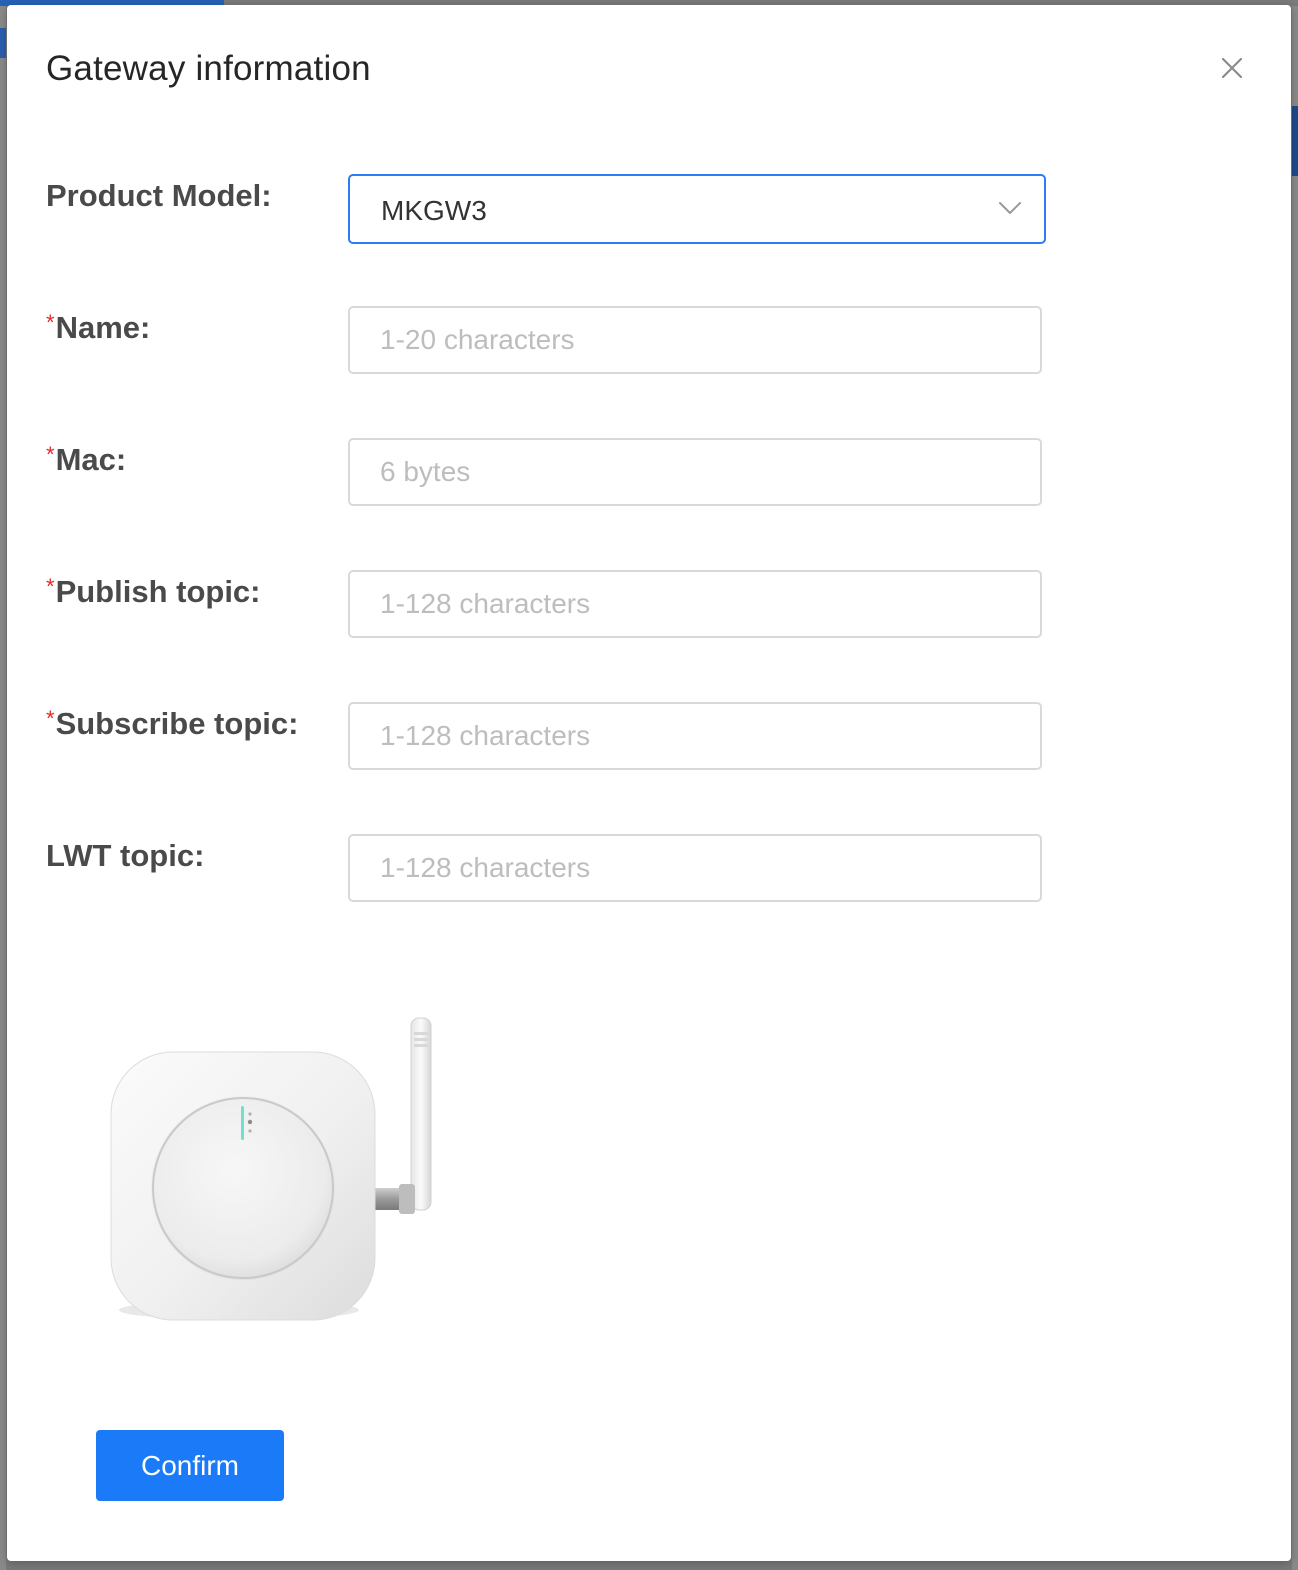 Image resolution: width=1298 pixels, height=1570 pixels. What do you see at coordinates (434, 210) in the screenshot?
I see `product-model-value: MKGW3` at bounding box center [434, 210].